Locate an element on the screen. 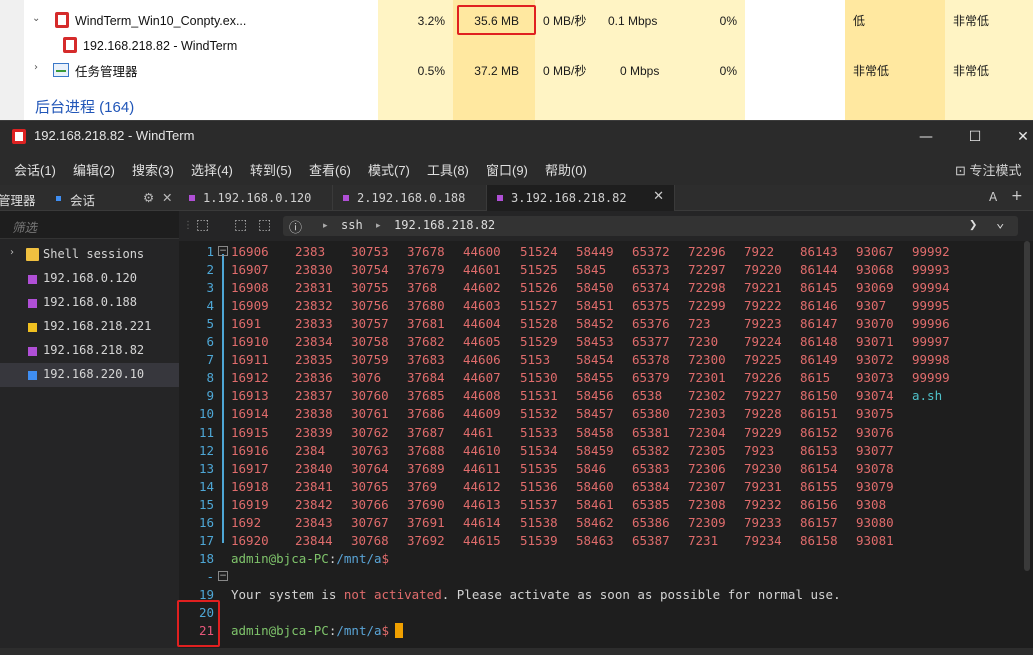 The image size is (1033, 655). info-icon: ⓘ is located at coordinates (295, 226).